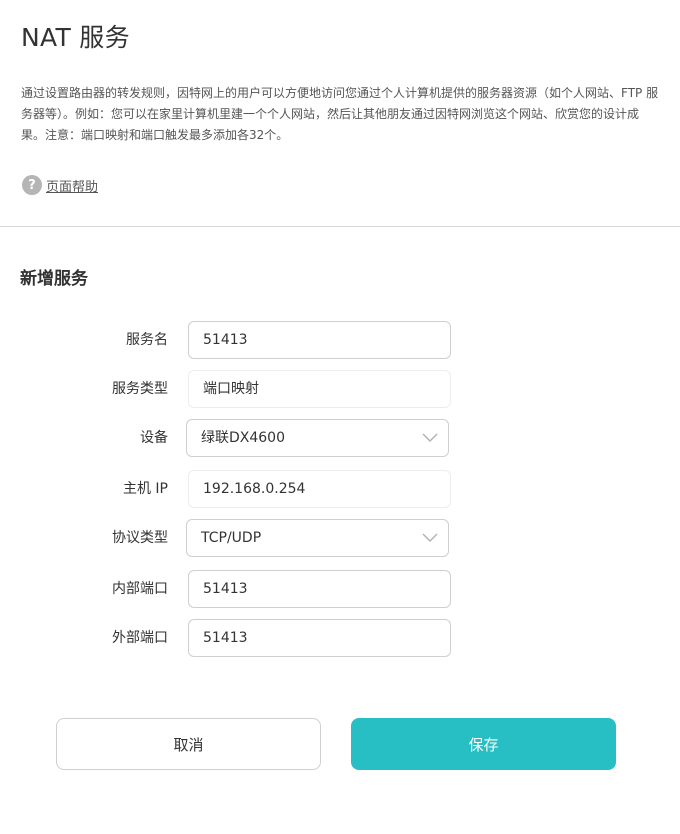  I want to click on protocol-label: 协议类型, so click(140, 538).